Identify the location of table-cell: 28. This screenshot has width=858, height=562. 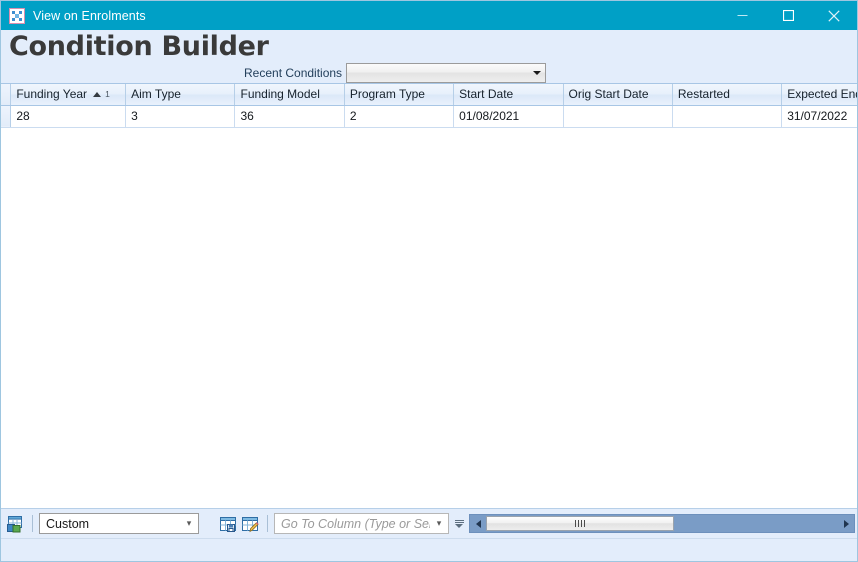
(68, 116).